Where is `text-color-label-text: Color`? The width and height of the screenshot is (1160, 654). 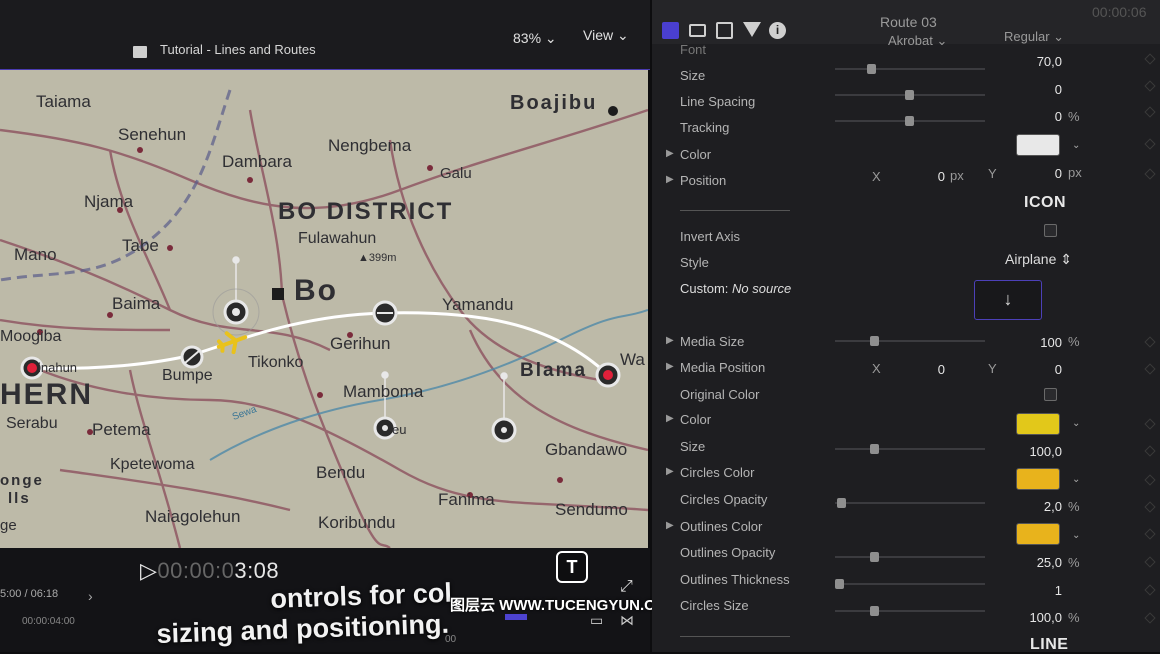 text-color-label-text: Color is located at coordinates (696, 154).